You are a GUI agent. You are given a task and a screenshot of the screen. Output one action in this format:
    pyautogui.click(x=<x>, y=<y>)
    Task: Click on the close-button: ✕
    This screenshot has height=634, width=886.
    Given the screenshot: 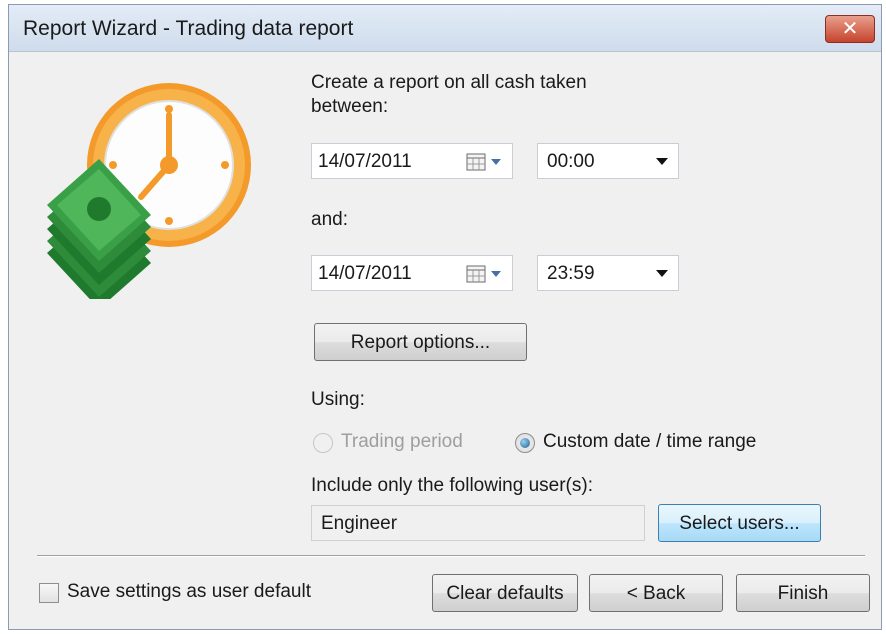 What is the action you would take?
    pyautogui.click(x=850, y=29)
    